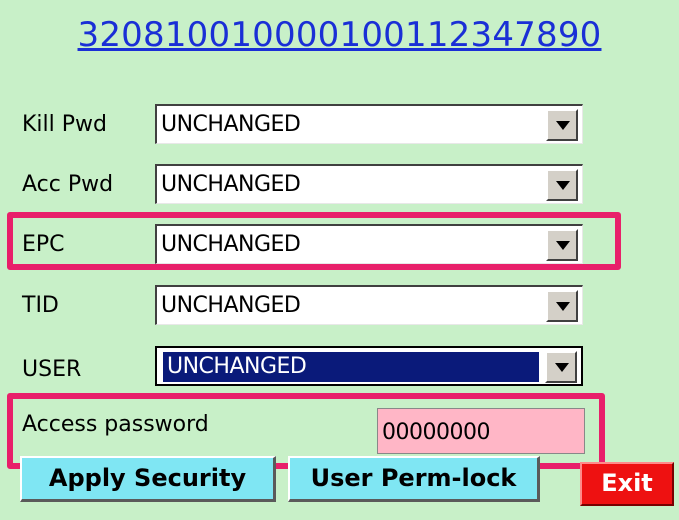  Describe the element at coordinates (231, 124) in the screenshot. I see `kill-pwd-value: UNCHANGED` at that location.